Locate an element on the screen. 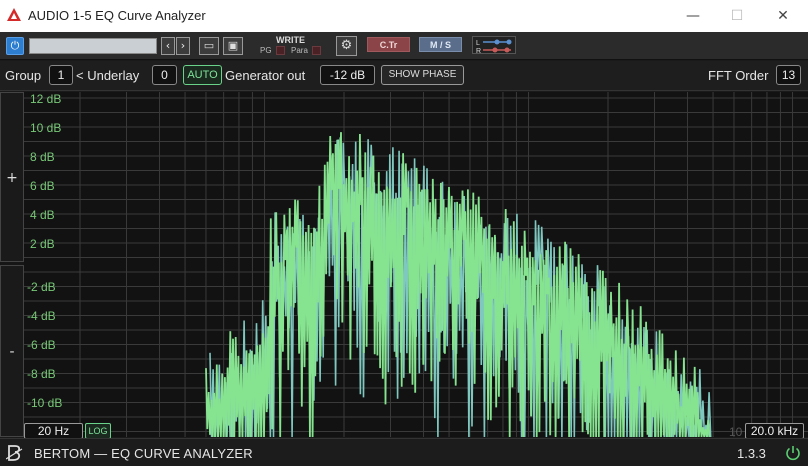 This screenshot has height=466, width=808. group-label: Group is located at coordinates (23, 75).